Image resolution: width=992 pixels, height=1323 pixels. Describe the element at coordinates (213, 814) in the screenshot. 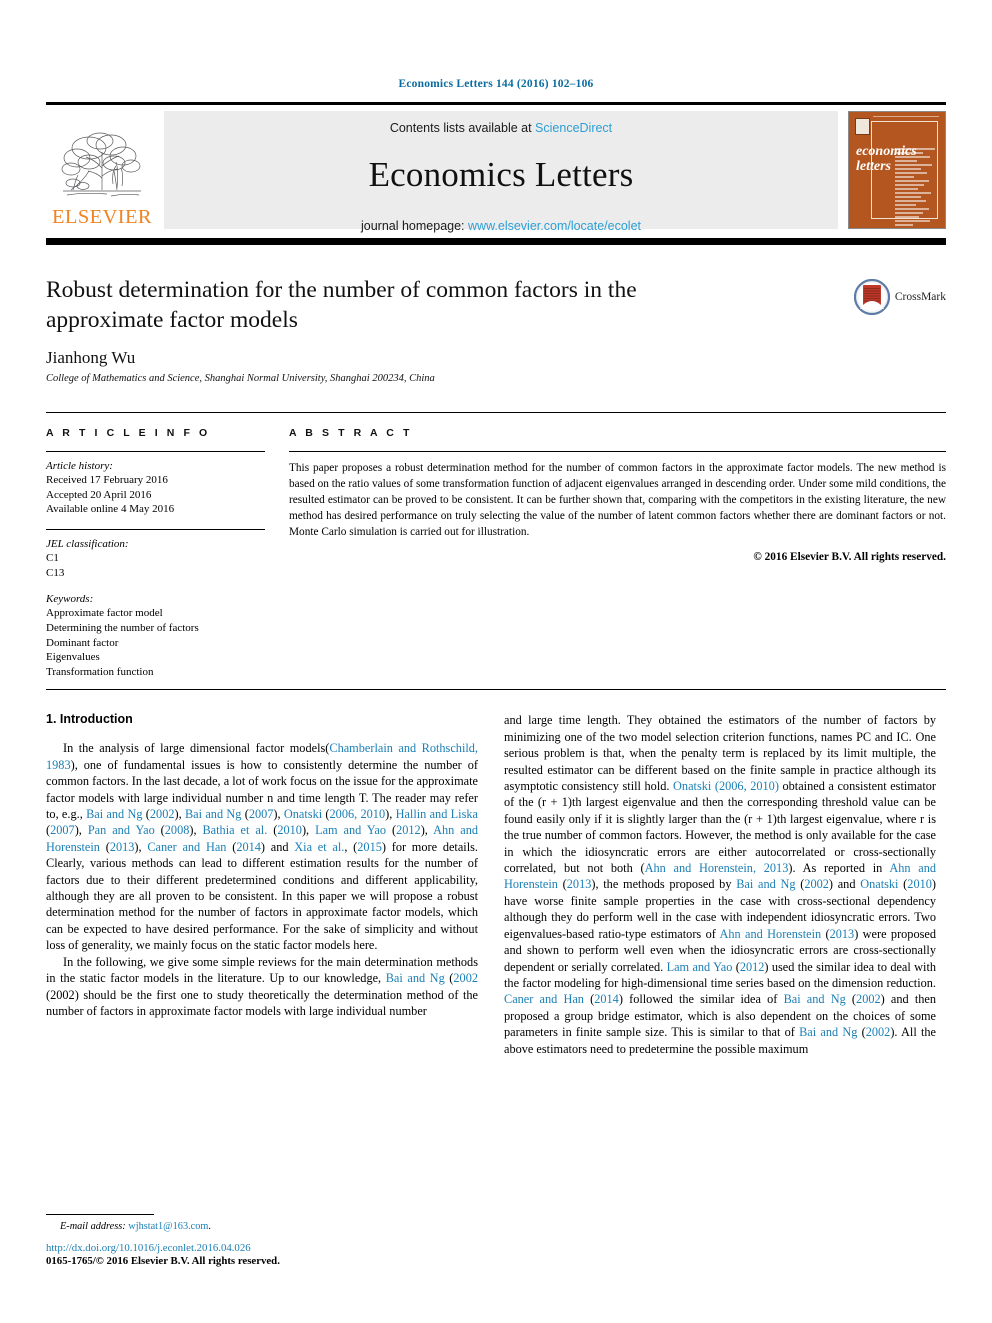

I see `citation-bai-ng-2007: Bai and Ng` at that location.